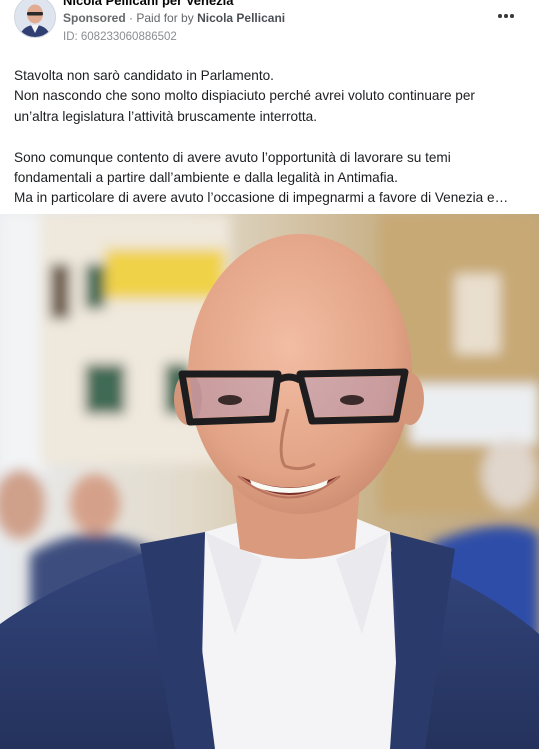 The image size is (539, 749). Describe the element at coordinates (35, 19) in the screenshot. I see `page-avatar` at that location.